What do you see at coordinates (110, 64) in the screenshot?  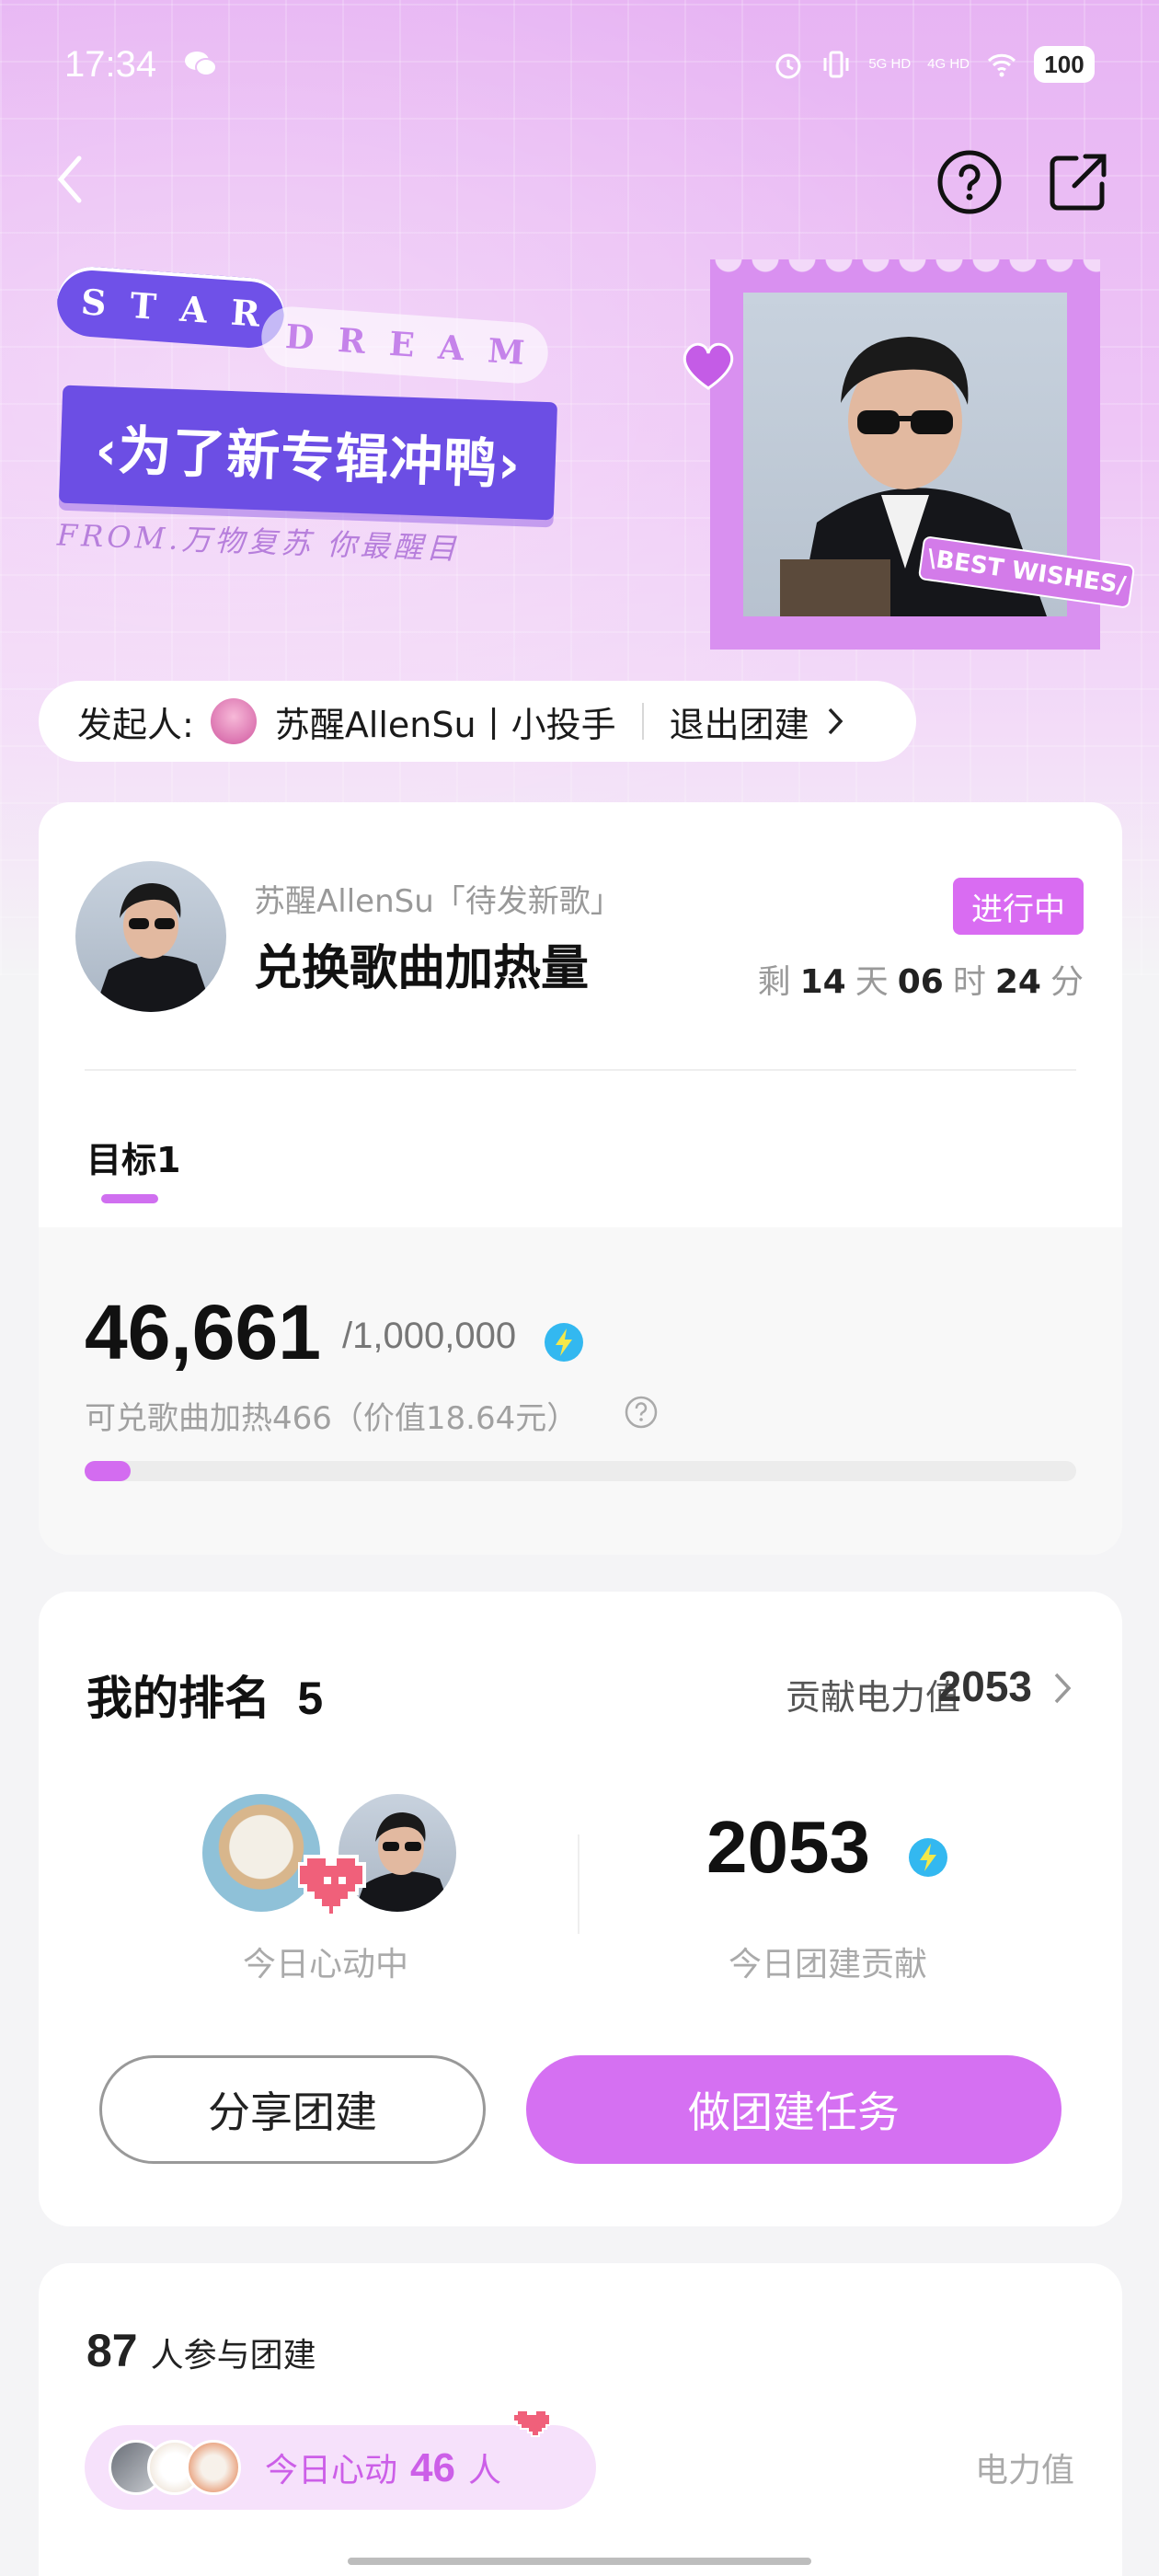 I see `status-time: 17:34` at bounding box center [110, 64].